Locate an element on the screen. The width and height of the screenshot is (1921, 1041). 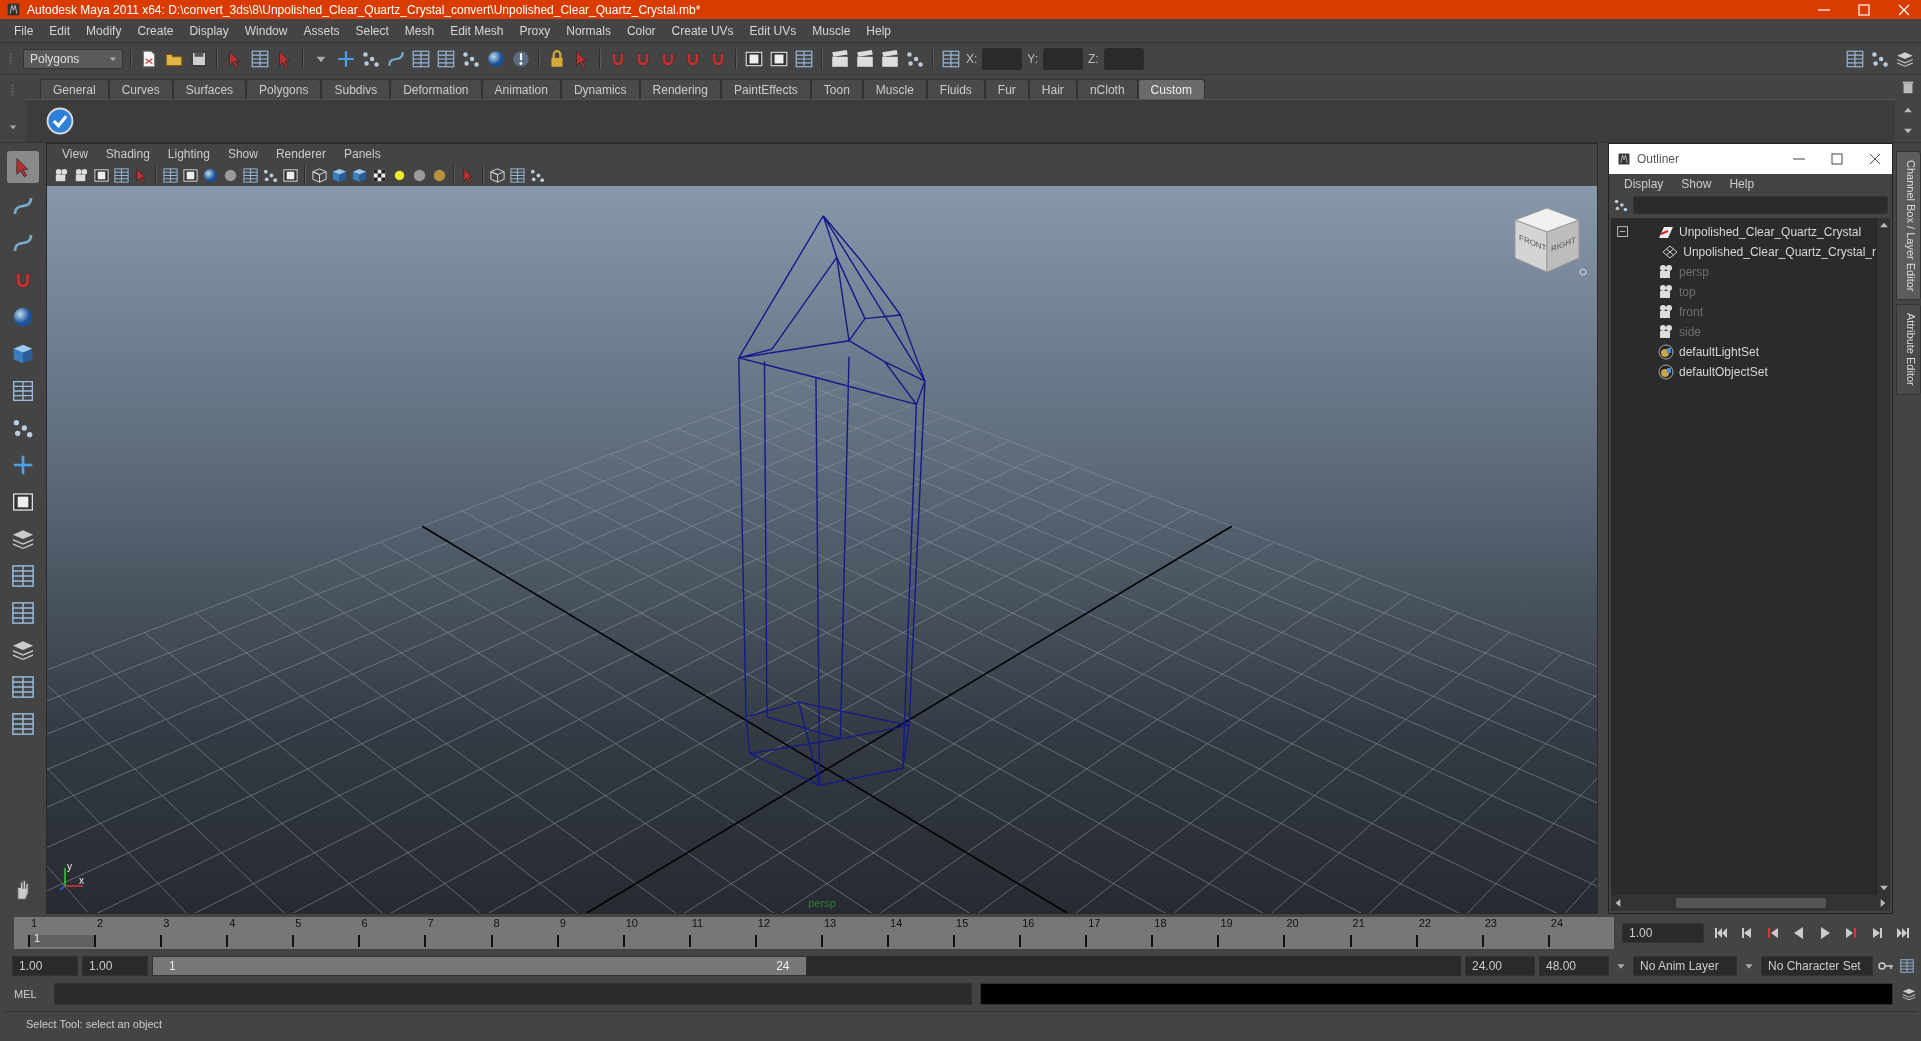
menu-item: Proxy is located at coordinates (535, 30).